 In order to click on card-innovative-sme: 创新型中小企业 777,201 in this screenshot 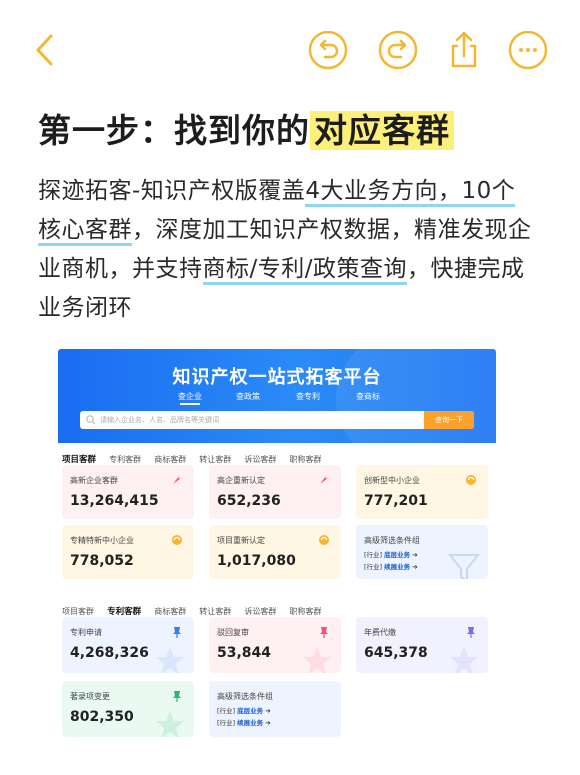, I will do `click(422, 492)`.